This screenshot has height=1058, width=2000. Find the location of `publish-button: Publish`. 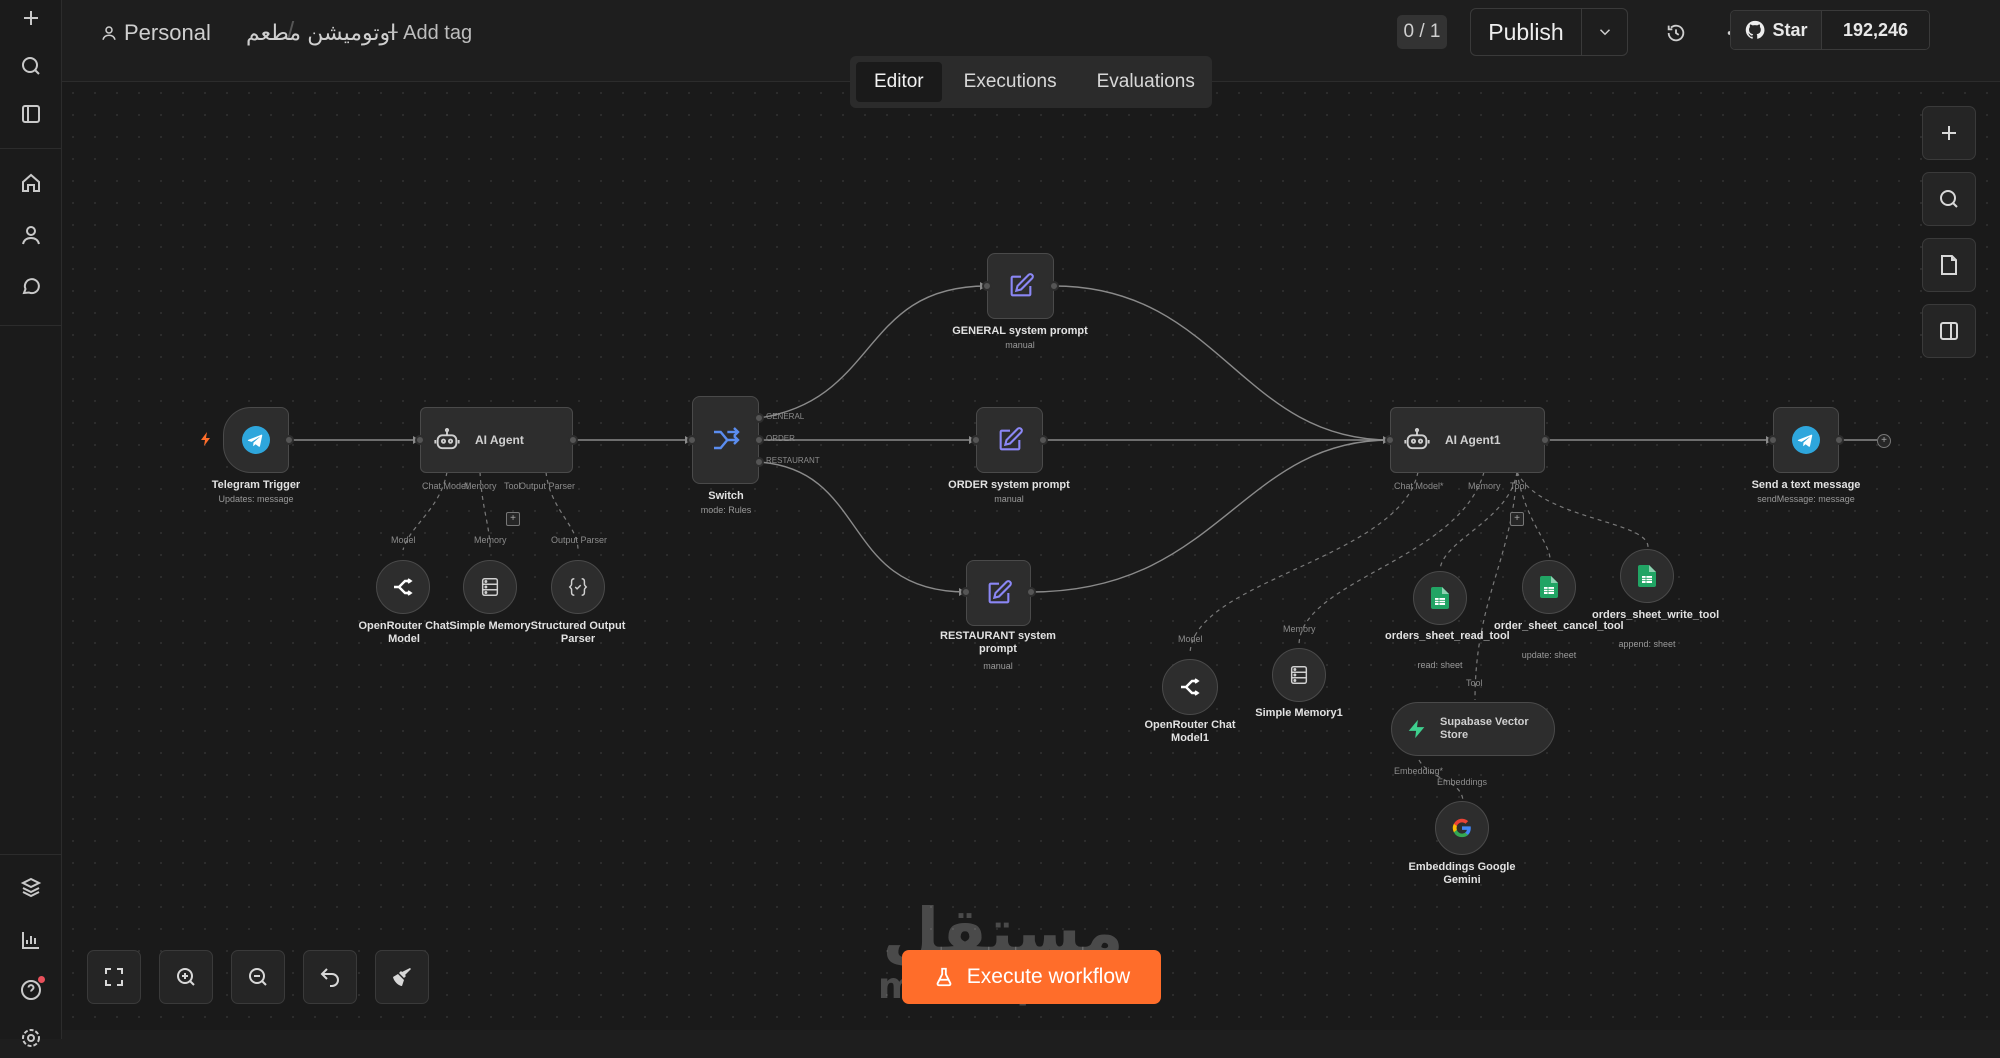

publish-button: Publish is located at coordinates (1526, 32).